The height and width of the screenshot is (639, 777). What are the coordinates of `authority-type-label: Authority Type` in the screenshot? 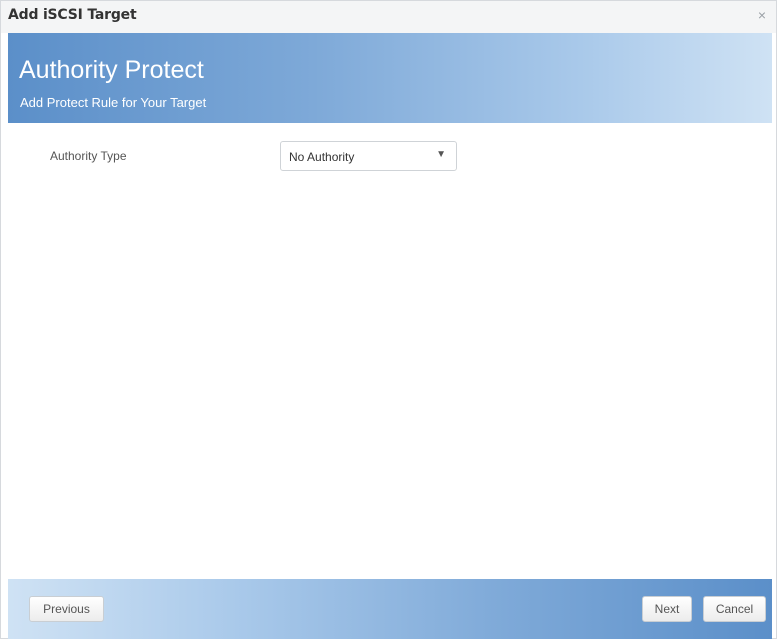 It's located at (88, 156).